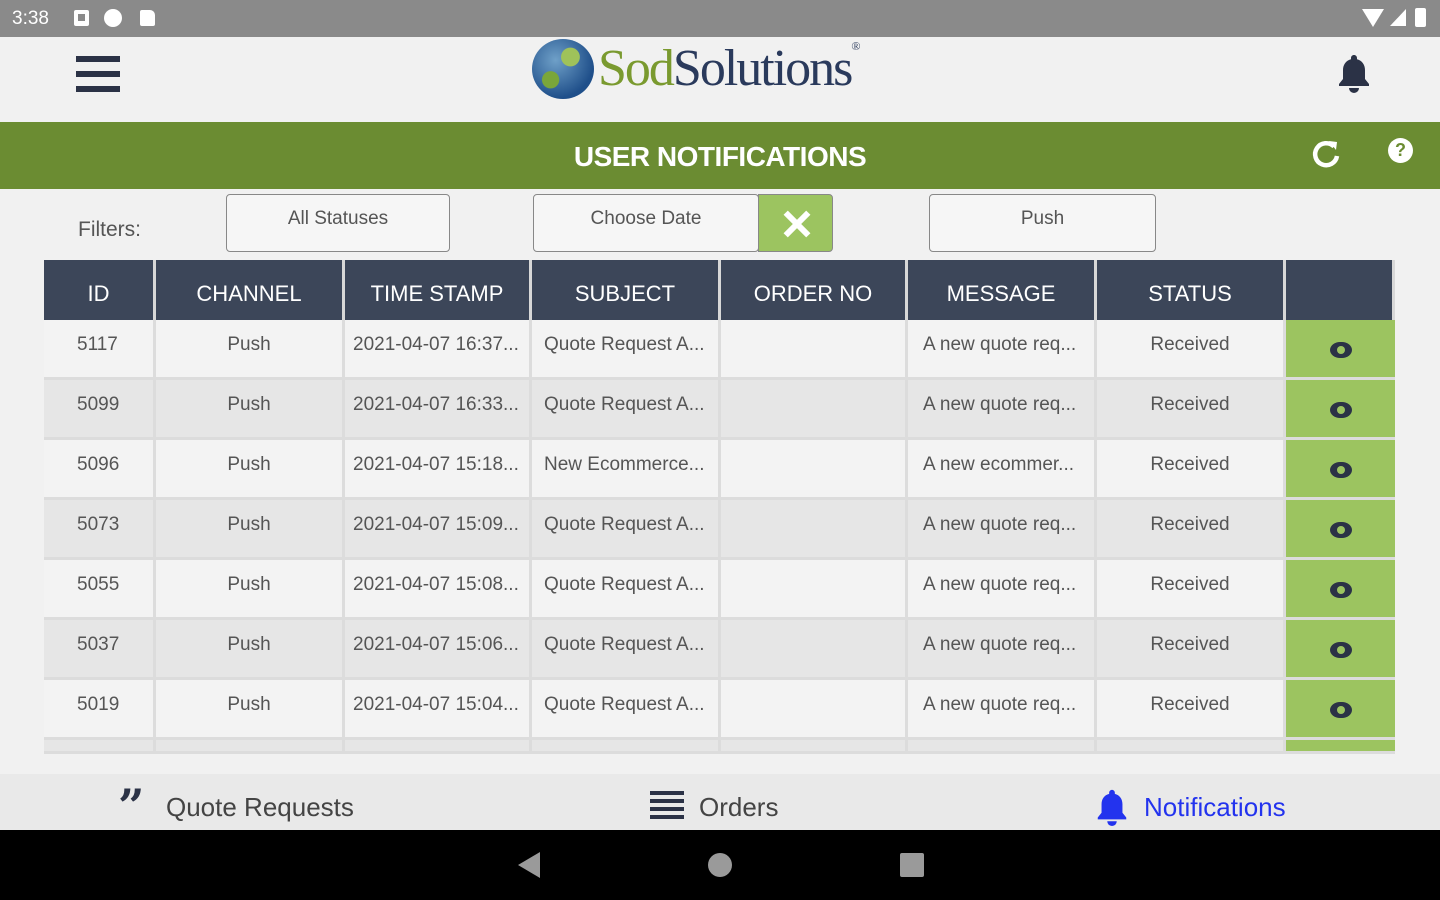 Image resolution: width=1440 pixels, height=900 pixels. Describe the element at coordinates (720, 18) in the screenshot. I see `system-status-bar: 3:38` at that location.